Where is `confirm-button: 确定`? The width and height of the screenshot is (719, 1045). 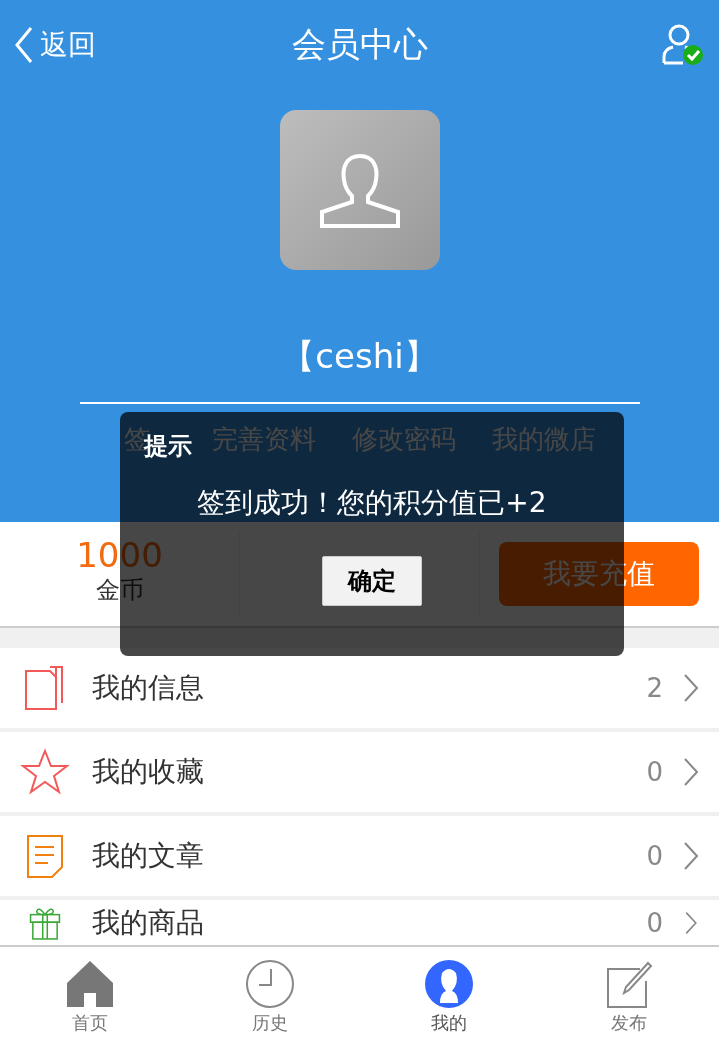
confirm-button: 确定 is located at coordinates (372, 581).